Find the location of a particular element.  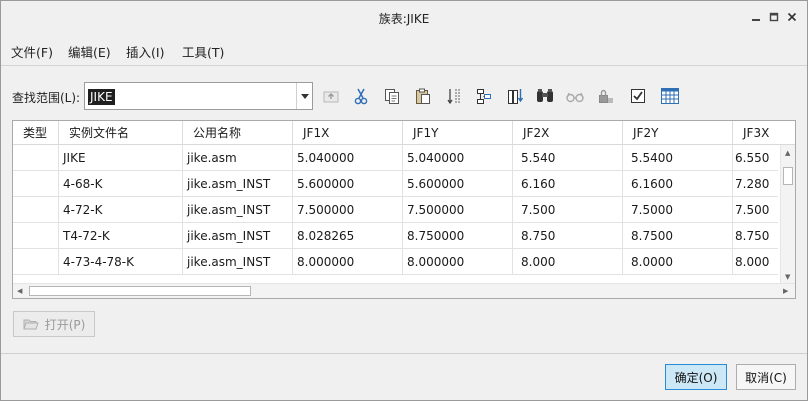

cell-jf1y: 5.040000 is located at coordinates (458, 158).